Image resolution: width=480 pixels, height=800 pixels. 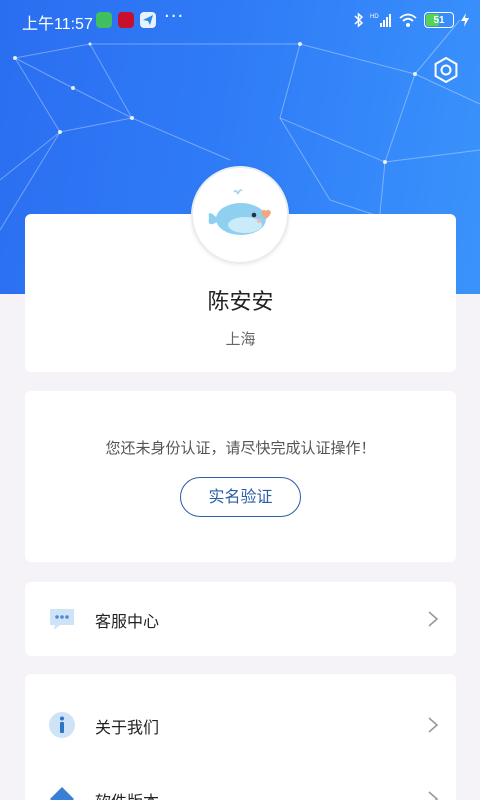 I want to click on about-card: 关于我们 软件版本, so click(x=240, y=737).